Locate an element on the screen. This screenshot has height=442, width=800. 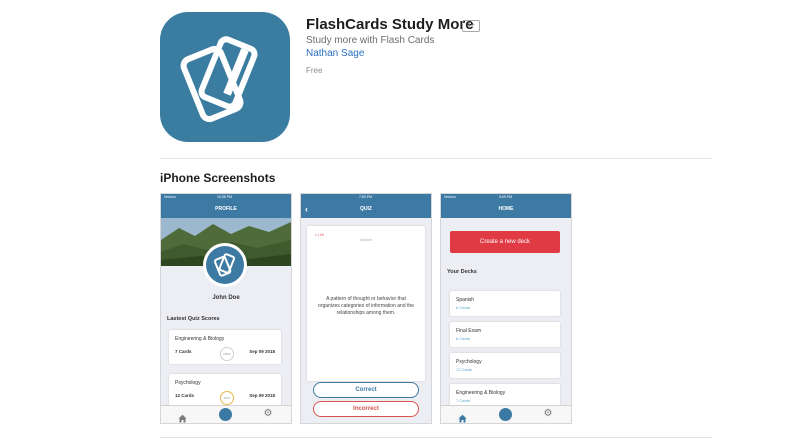
avatar is located at coordinates (225, 265).